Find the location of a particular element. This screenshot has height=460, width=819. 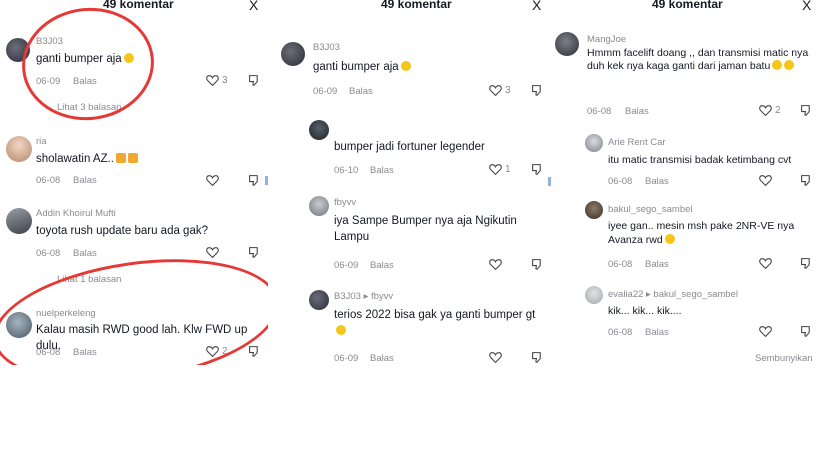

comment-date: 06-10 is located at coordinates (346, 170).